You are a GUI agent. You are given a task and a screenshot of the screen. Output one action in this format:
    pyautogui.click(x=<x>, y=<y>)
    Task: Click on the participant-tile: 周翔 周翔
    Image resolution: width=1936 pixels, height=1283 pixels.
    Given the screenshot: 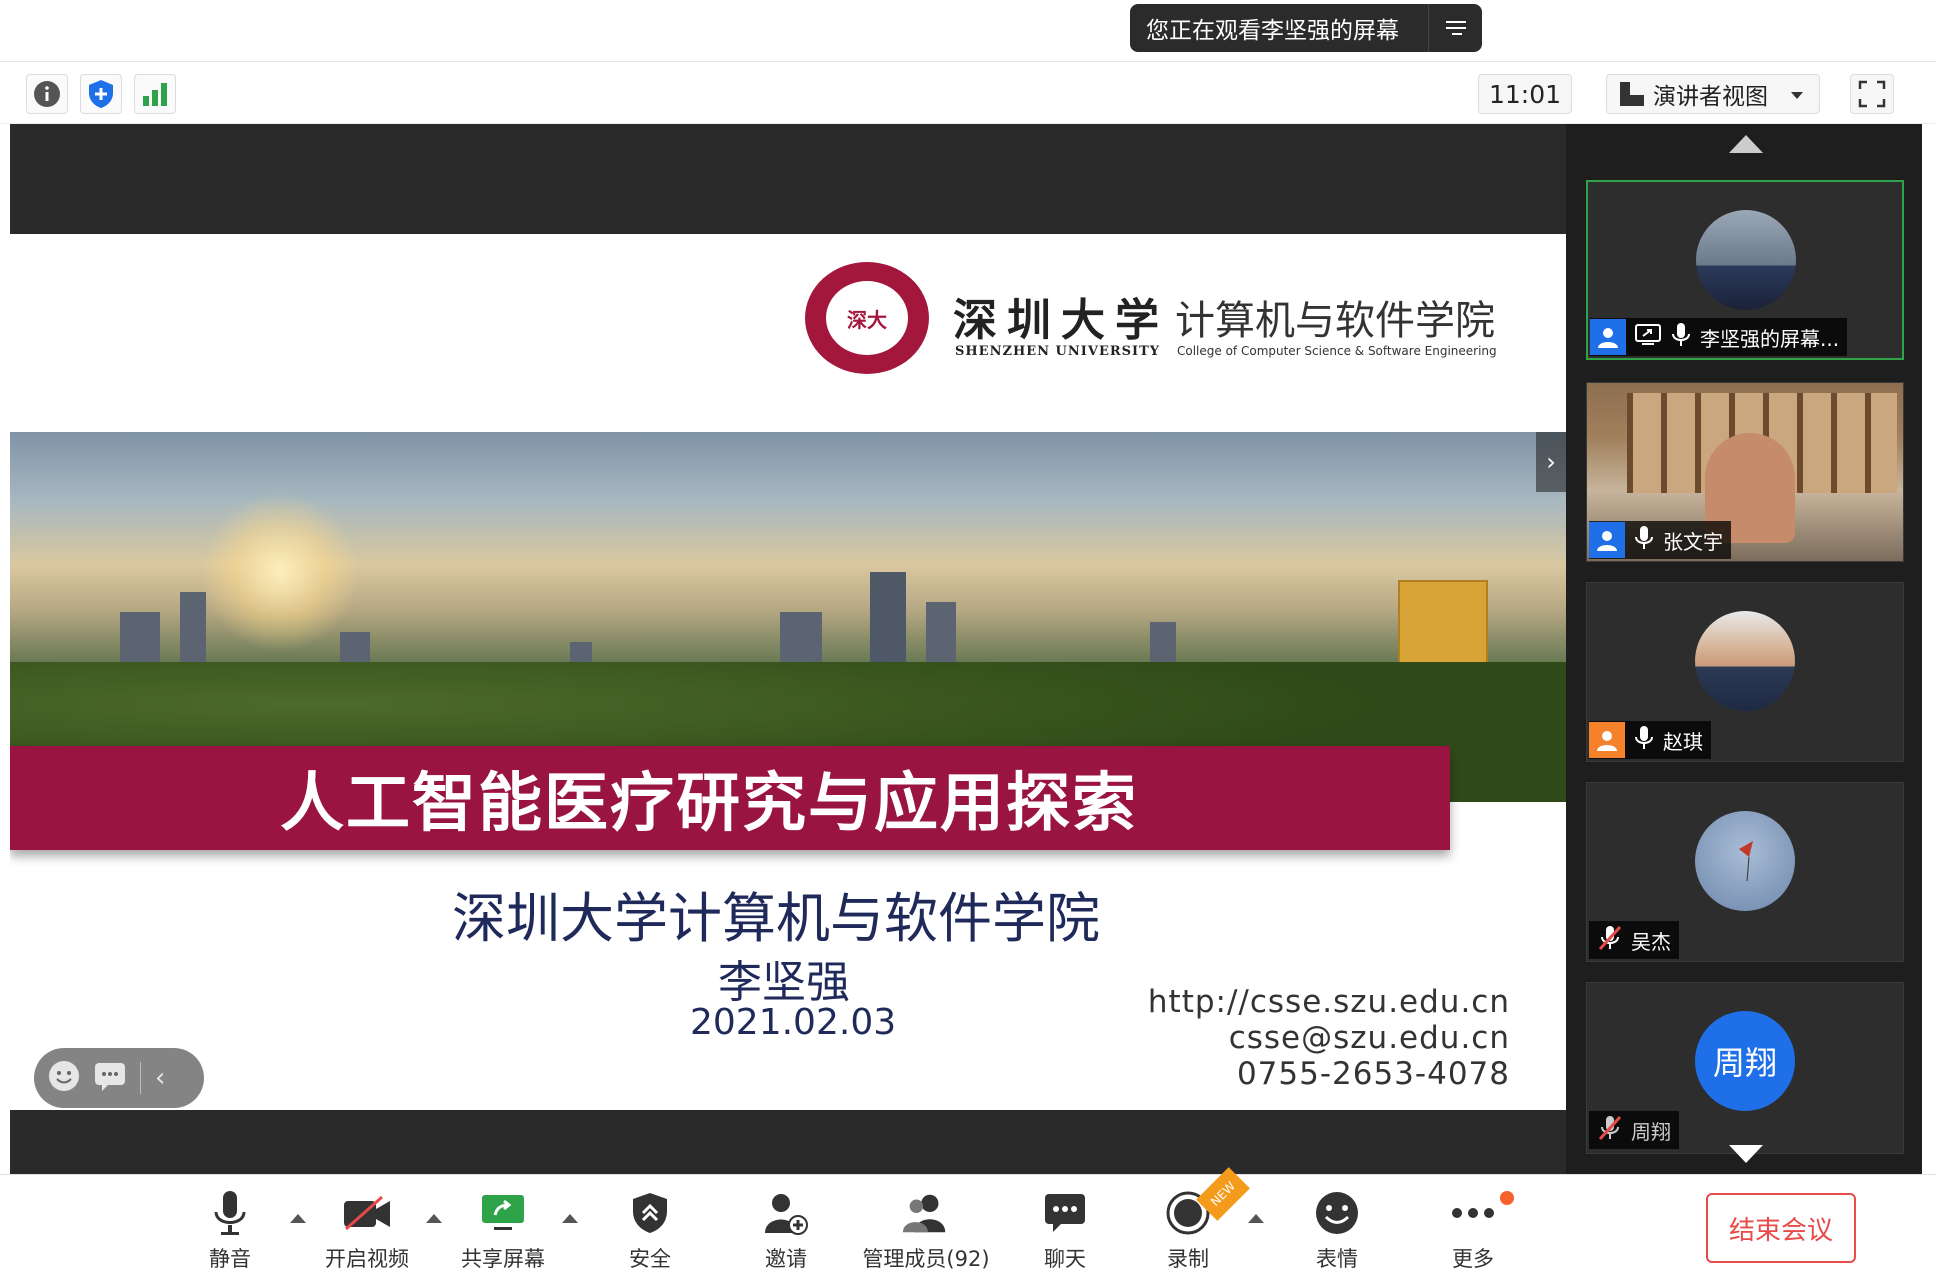 What is the action you would take?
    pyautogui.click(x=1745, y=1068)
    